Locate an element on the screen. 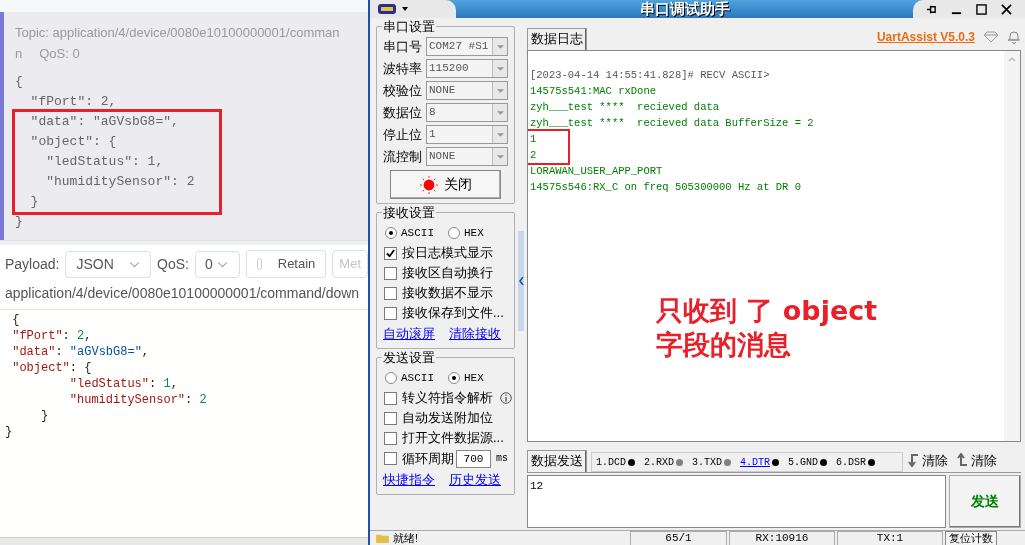 The height and width of the screenshot is (545, 1025). code-line: "fPort": 2, is located at coordinates (51, 336).